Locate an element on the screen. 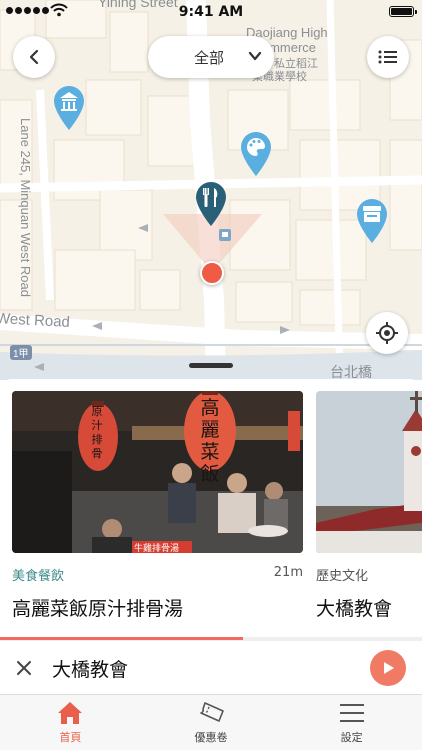 The width and height of the screenshot is (422, 750). lantern-sign-left: 原汁排骨 is located at coordinates (97, 432).